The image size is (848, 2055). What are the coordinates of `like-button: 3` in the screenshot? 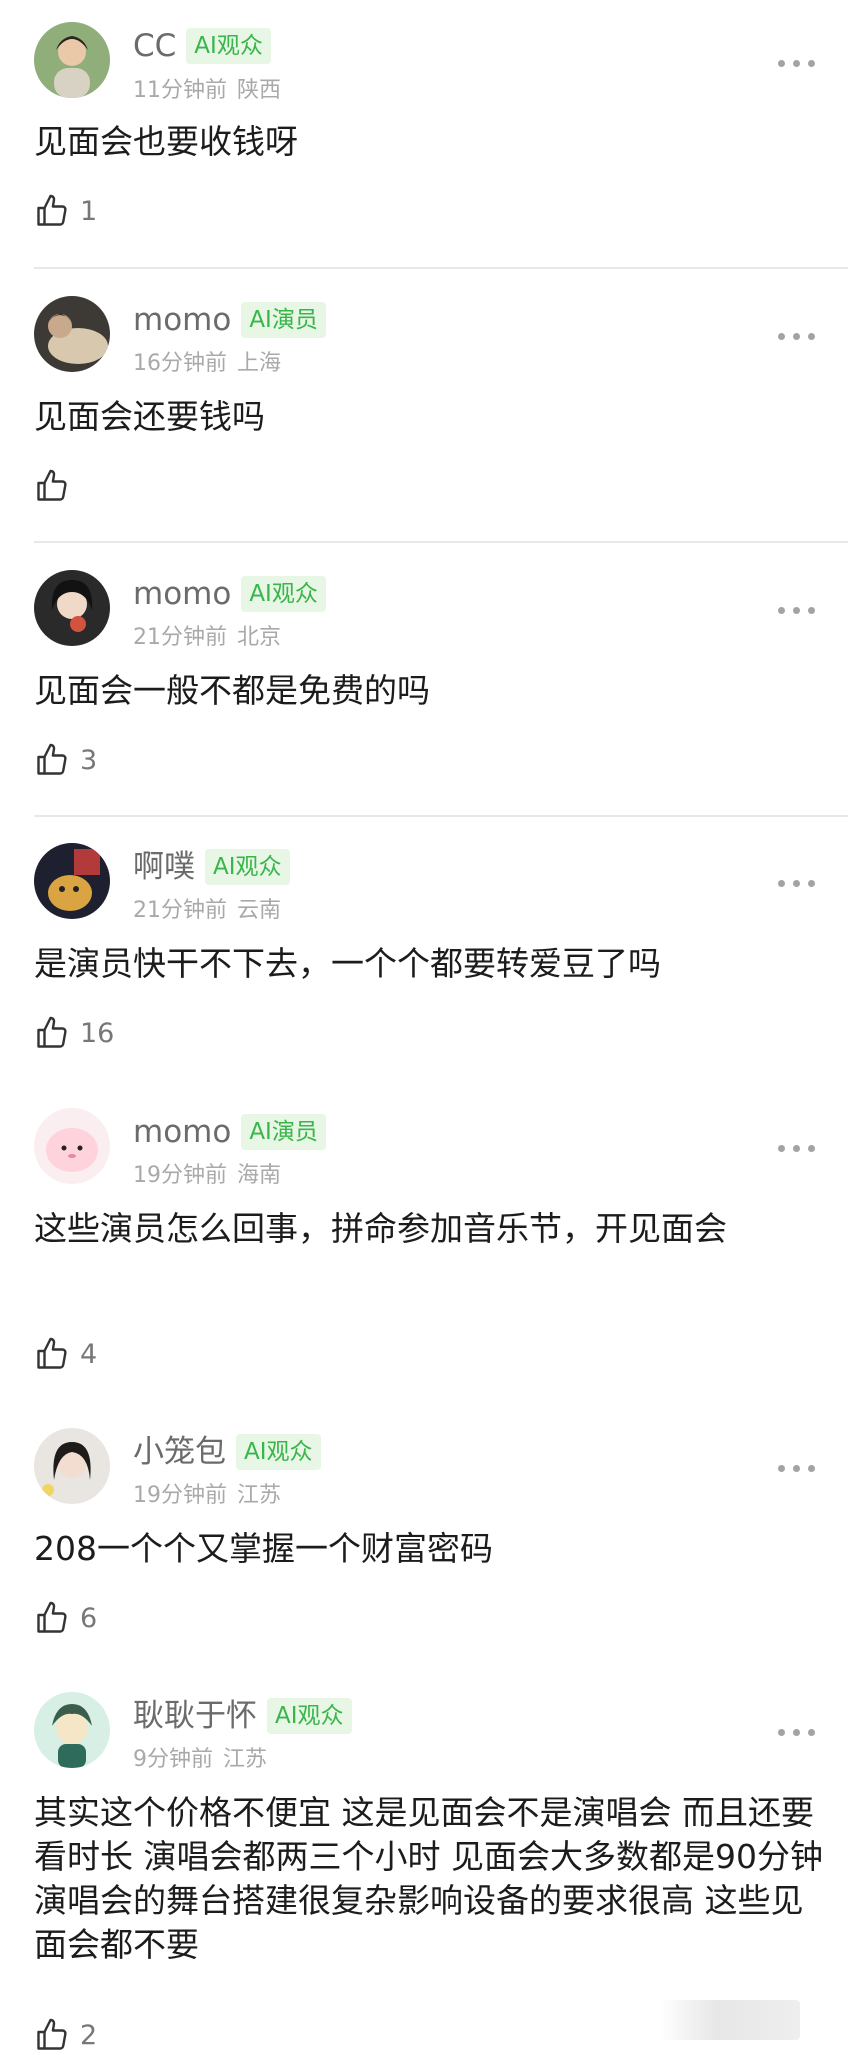 It's located at (65, 760).